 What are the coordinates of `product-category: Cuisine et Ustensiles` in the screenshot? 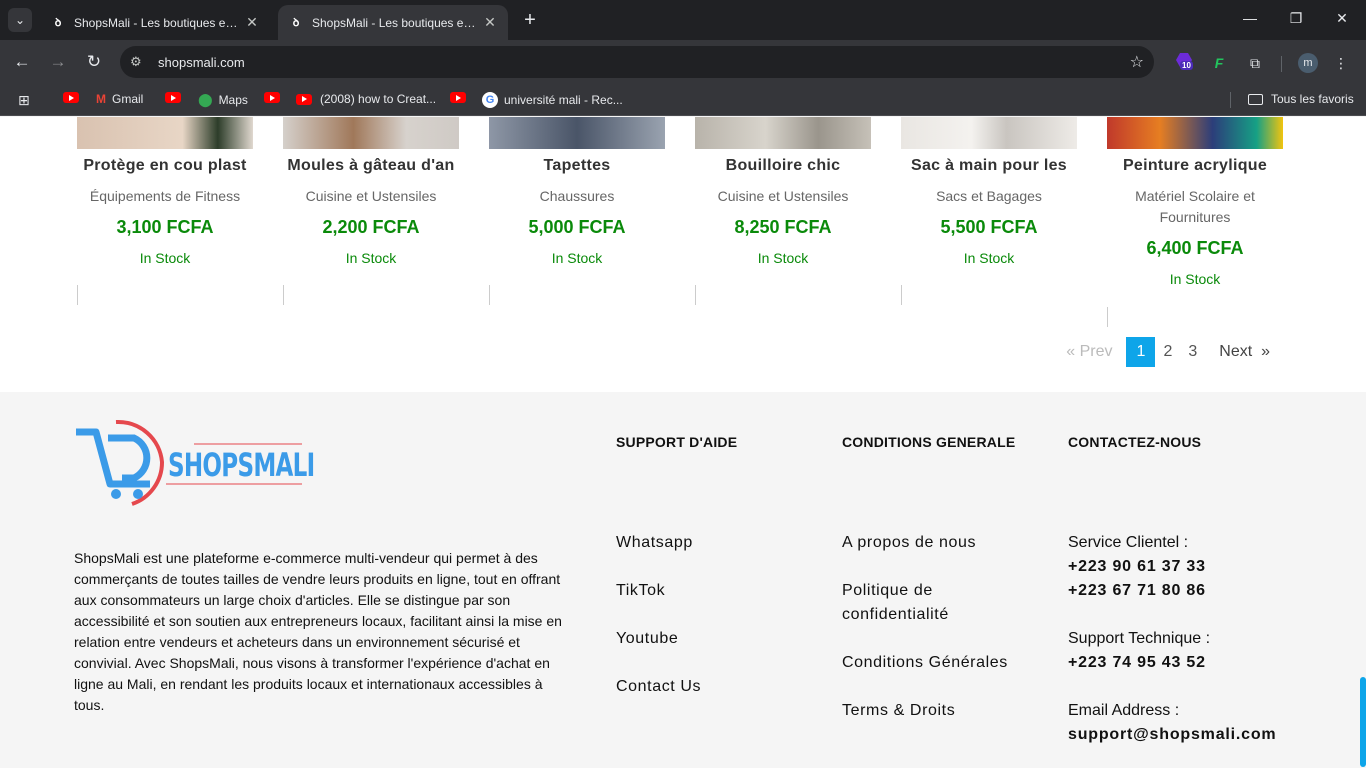 It's located at (371, 196).